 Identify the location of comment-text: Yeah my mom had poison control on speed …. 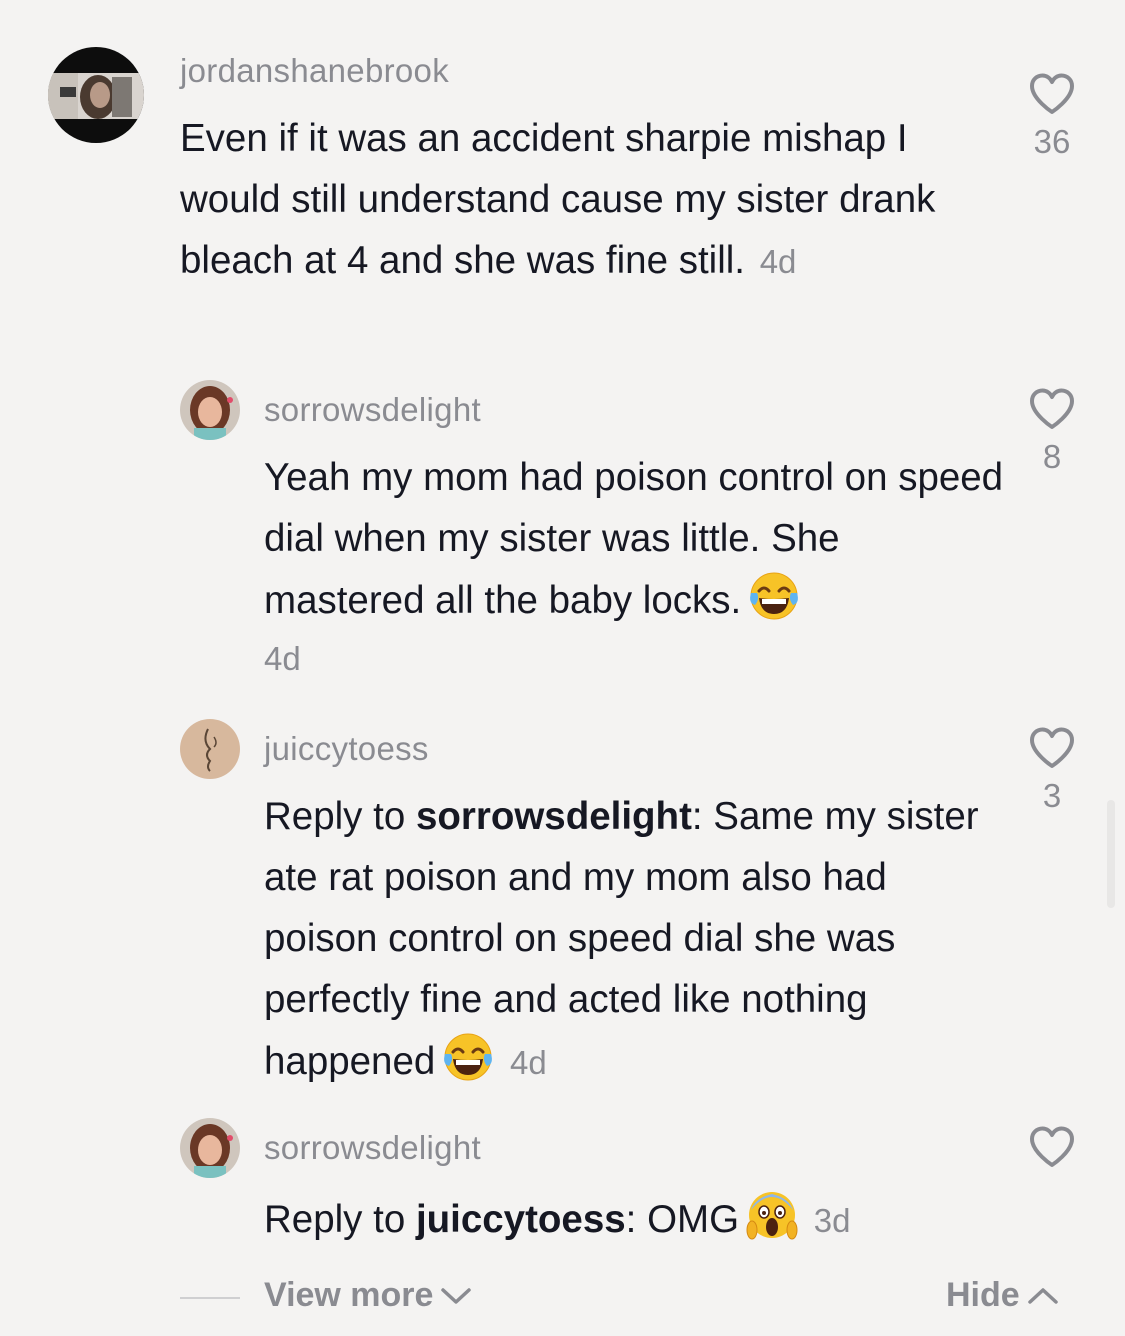
(634, 567).